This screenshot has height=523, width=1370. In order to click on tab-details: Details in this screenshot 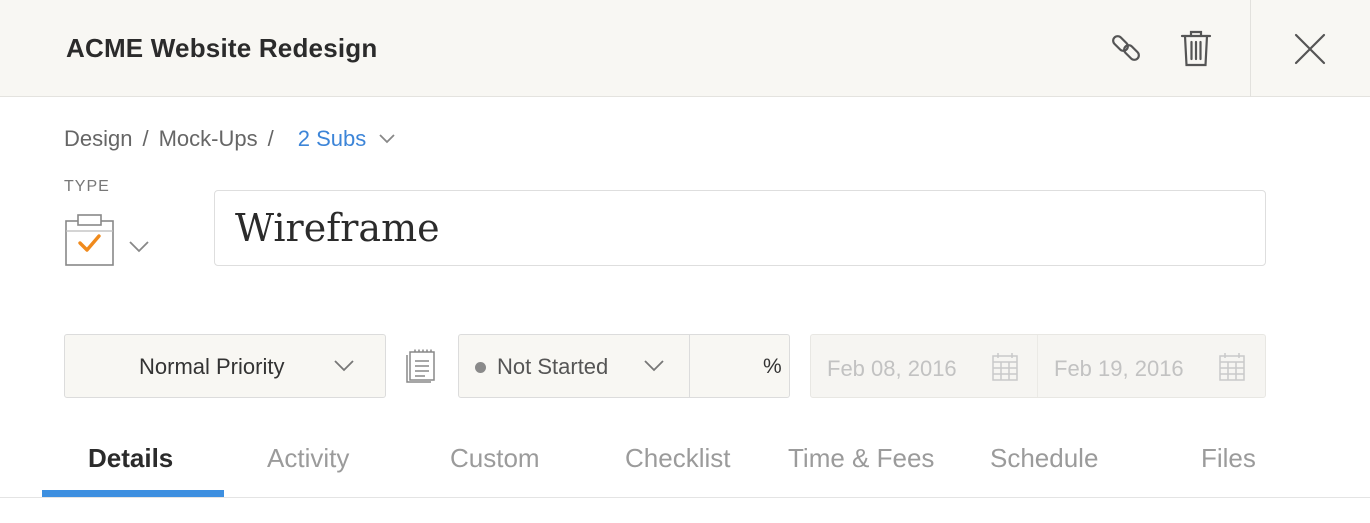, I will do `click(130, 458)`.